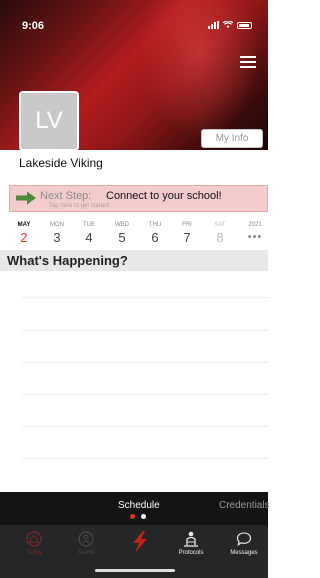 This screenshot has height=578, width=320. Describe the element at coordinates (89, 225) in the screenshot. I see `day-name: TUE` at that location.